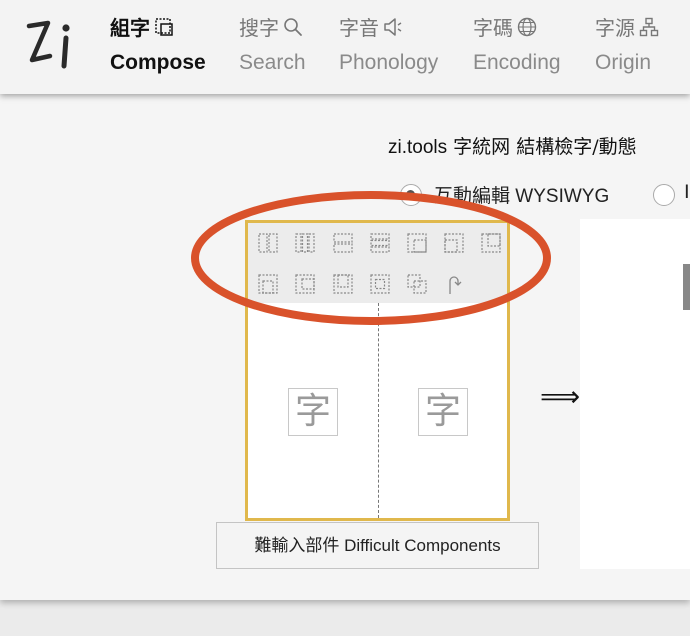 The width and height of the screenshot is (690, 636). Describe the element at coordinates (259, 28) in the screenshot. I see `nav-search-zh: 搜字` at that location.